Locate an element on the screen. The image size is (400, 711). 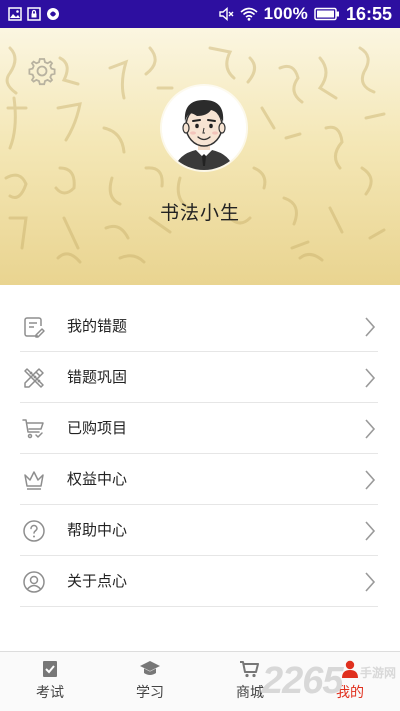
image-notification-icon is located at coordinates (15, 14).